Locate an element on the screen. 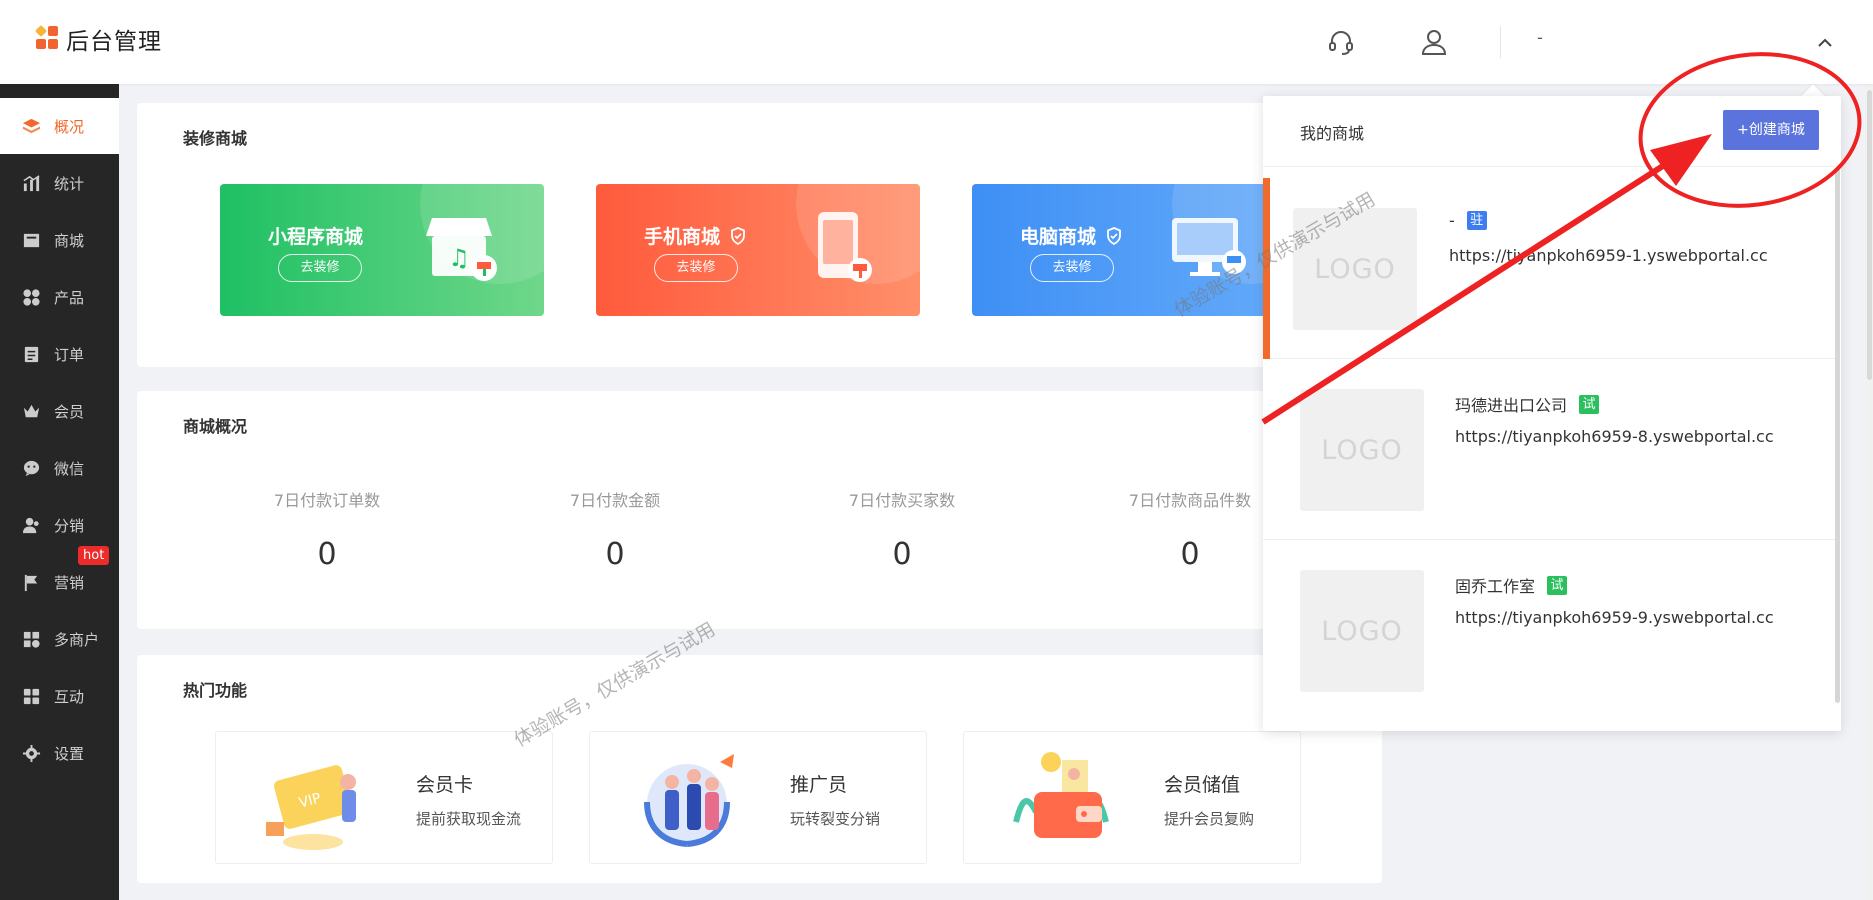 Image resolution: width=1873 pixels, height=900 pixels. sidebar-item-label: 营销 is located at coordinates (69, 582).